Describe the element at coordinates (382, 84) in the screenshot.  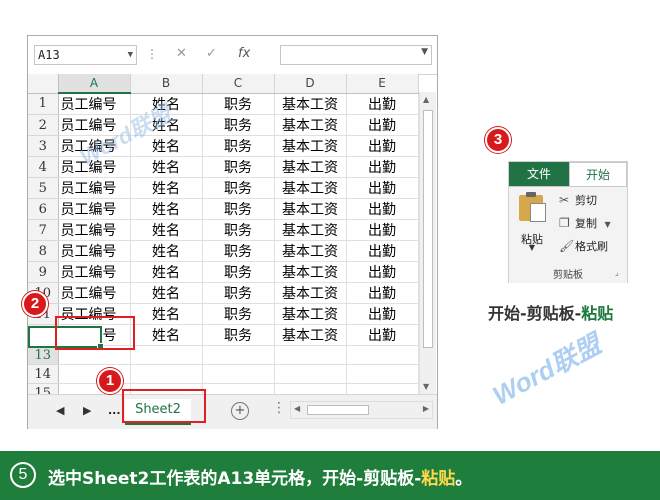
I see `column-header: E` at that location.